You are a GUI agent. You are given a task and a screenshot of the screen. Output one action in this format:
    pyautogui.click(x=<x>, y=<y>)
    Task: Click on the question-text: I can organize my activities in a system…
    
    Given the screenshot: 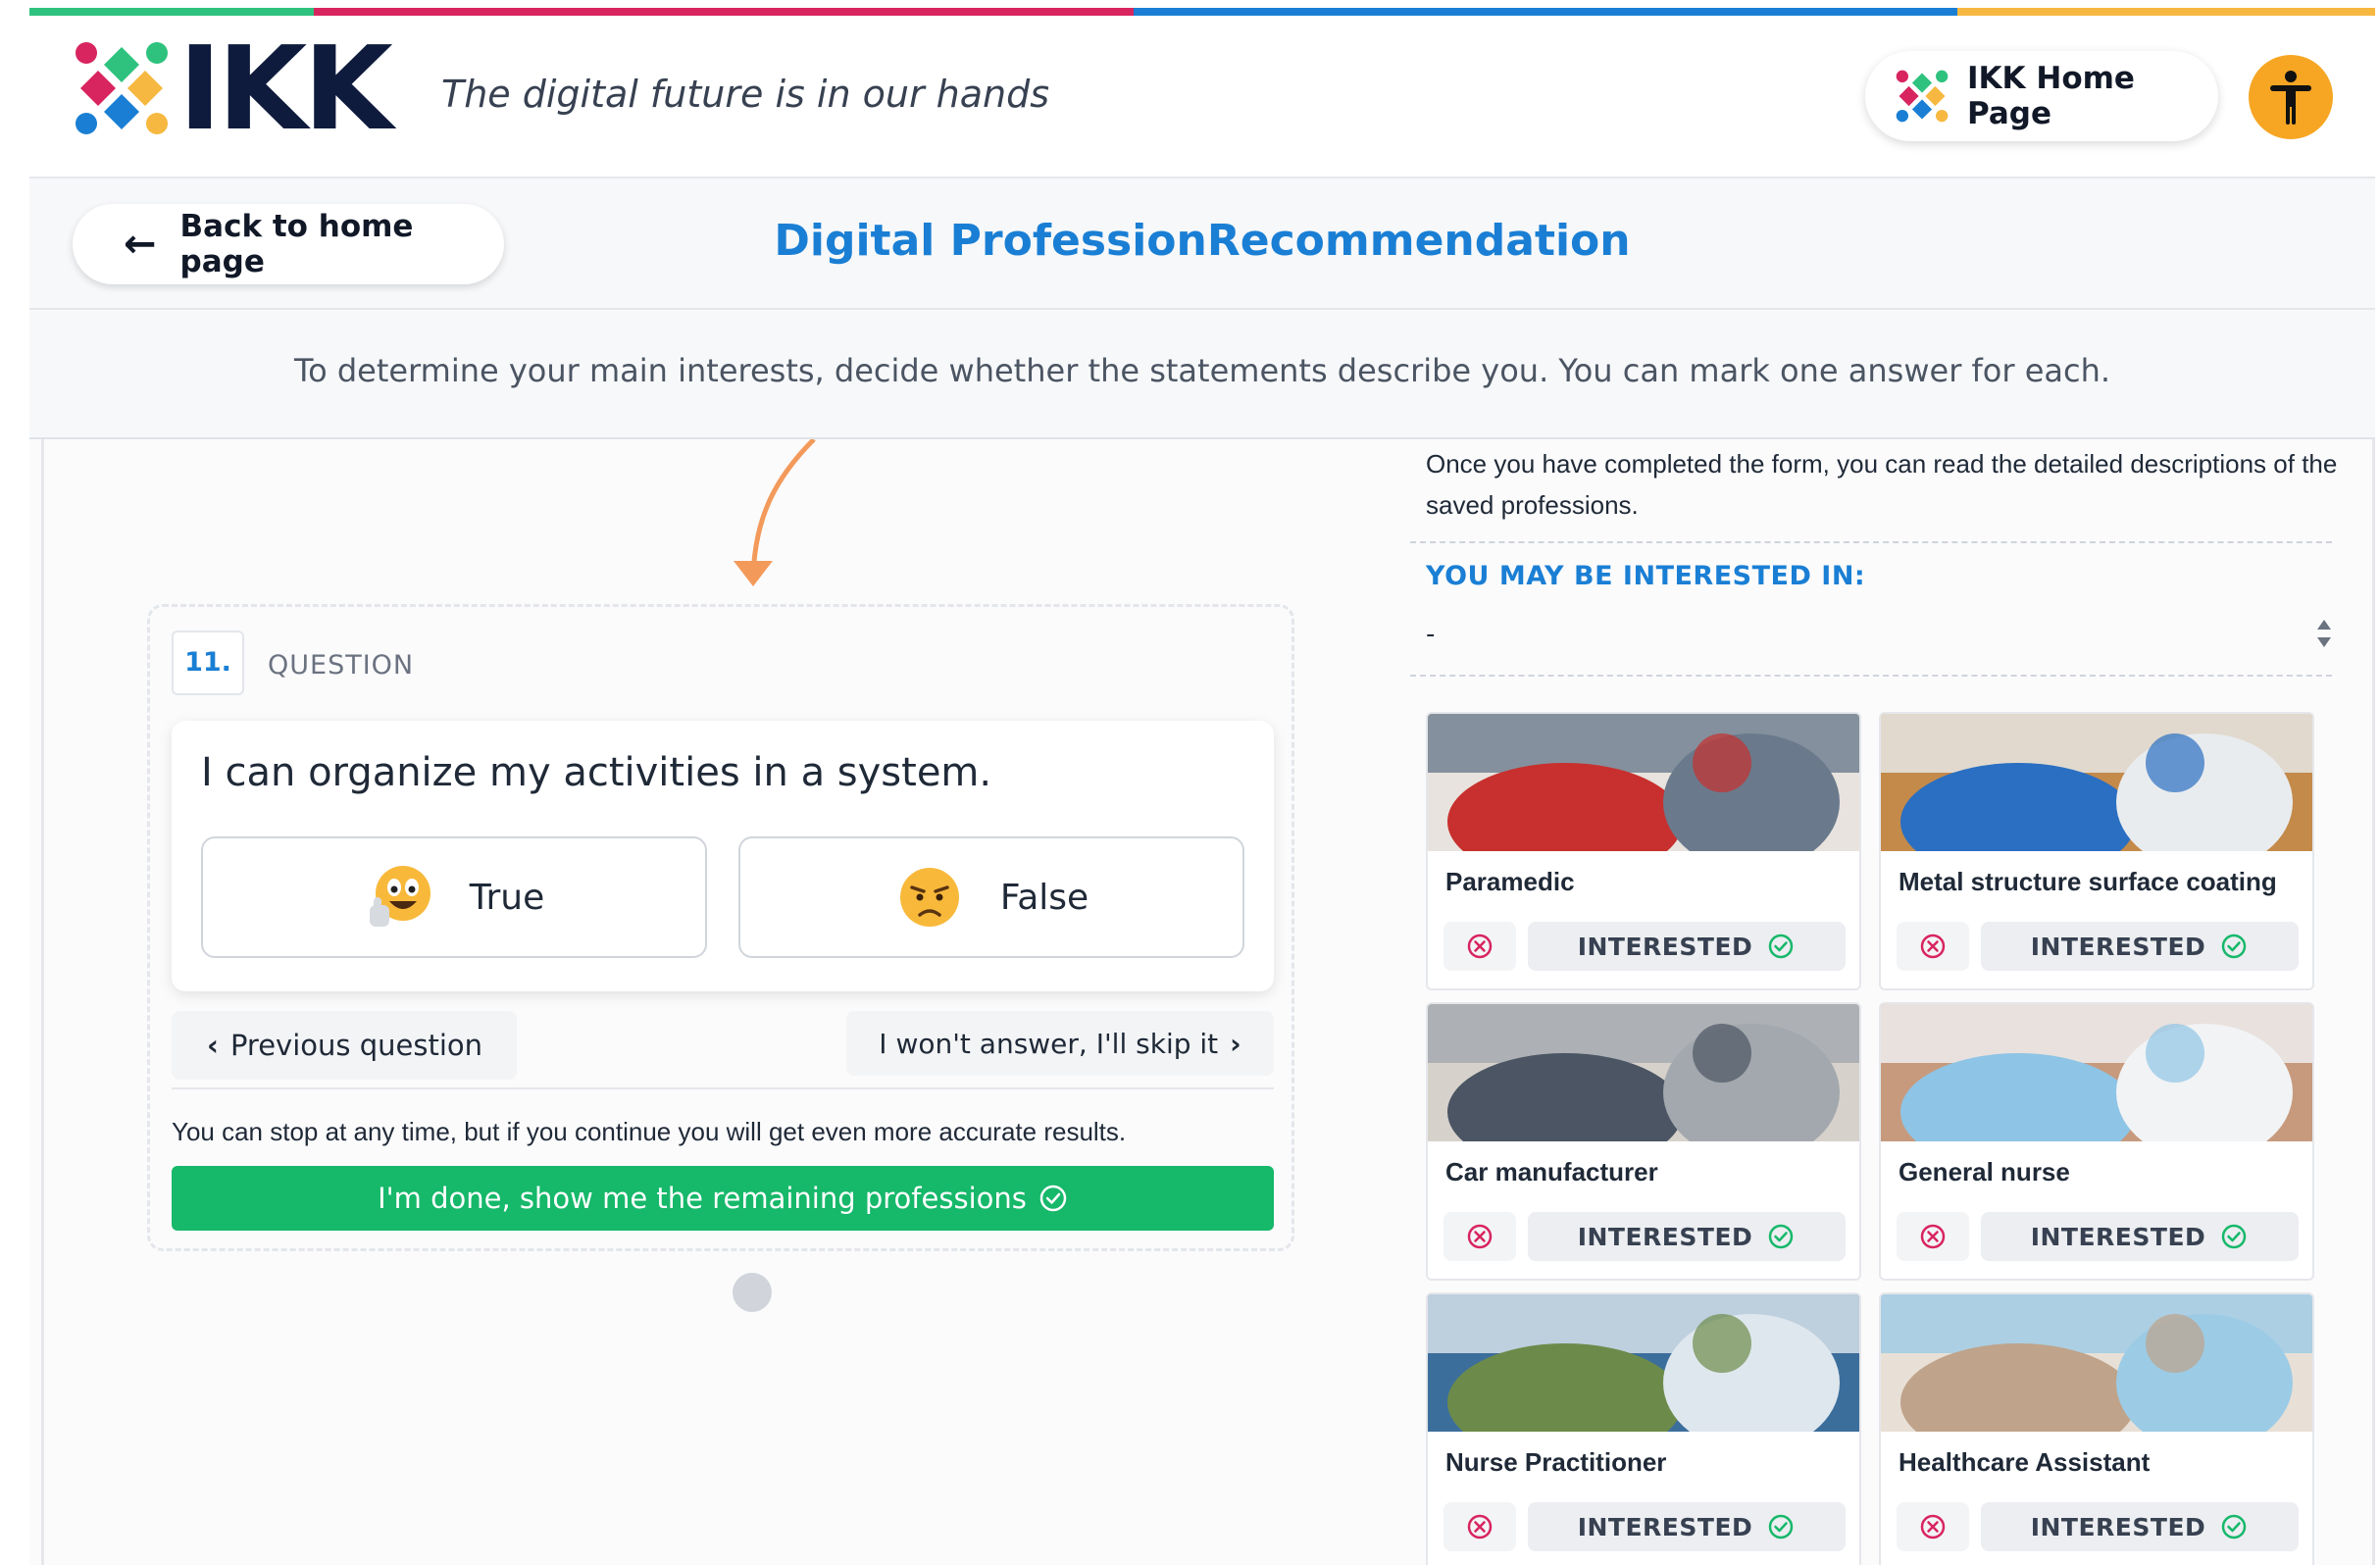 What is the action you would take?
    pyautogui.click(x=596, y=772)
    